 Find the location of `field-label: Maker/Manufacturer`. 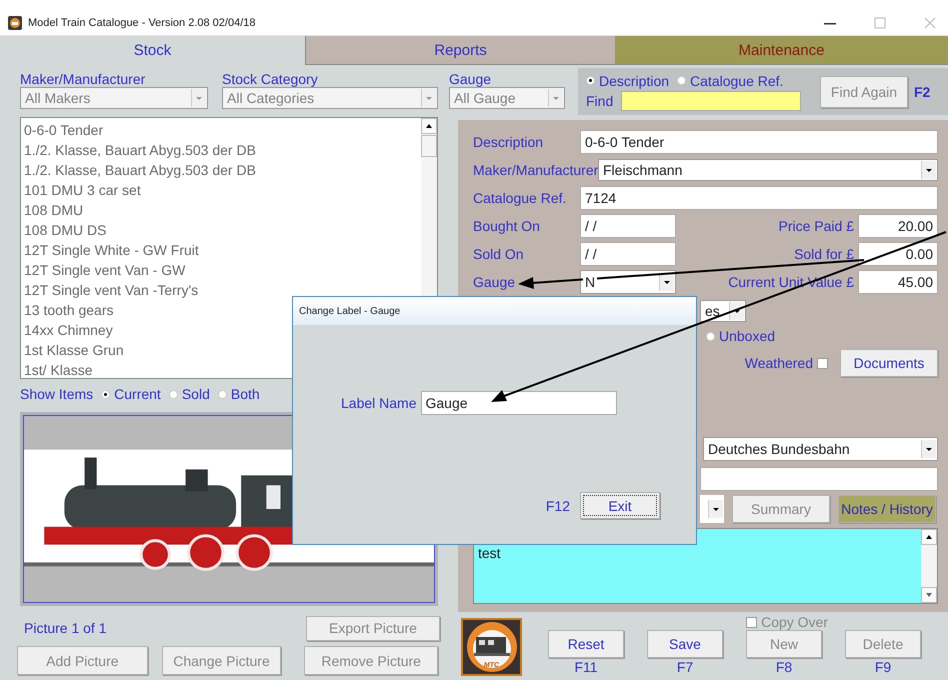

field-label: Maker/Manufacturer is located at coordinates (535, 170).